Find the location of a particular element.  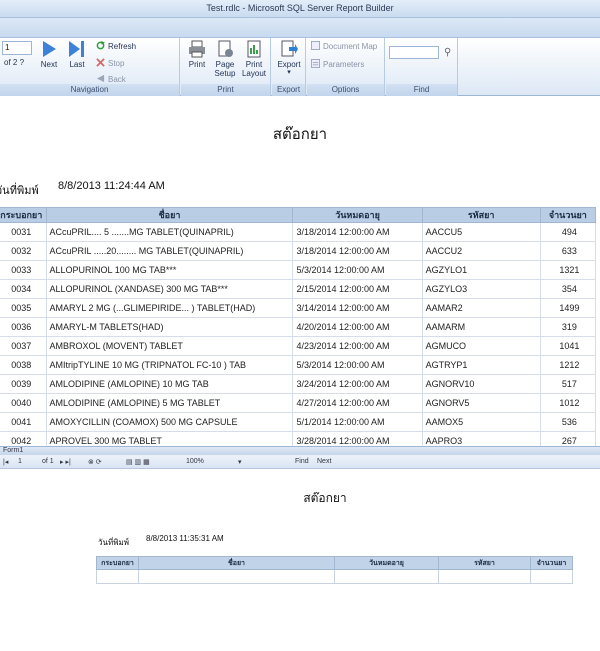

table-cell: 0041 is located at coordinates (23, 422).